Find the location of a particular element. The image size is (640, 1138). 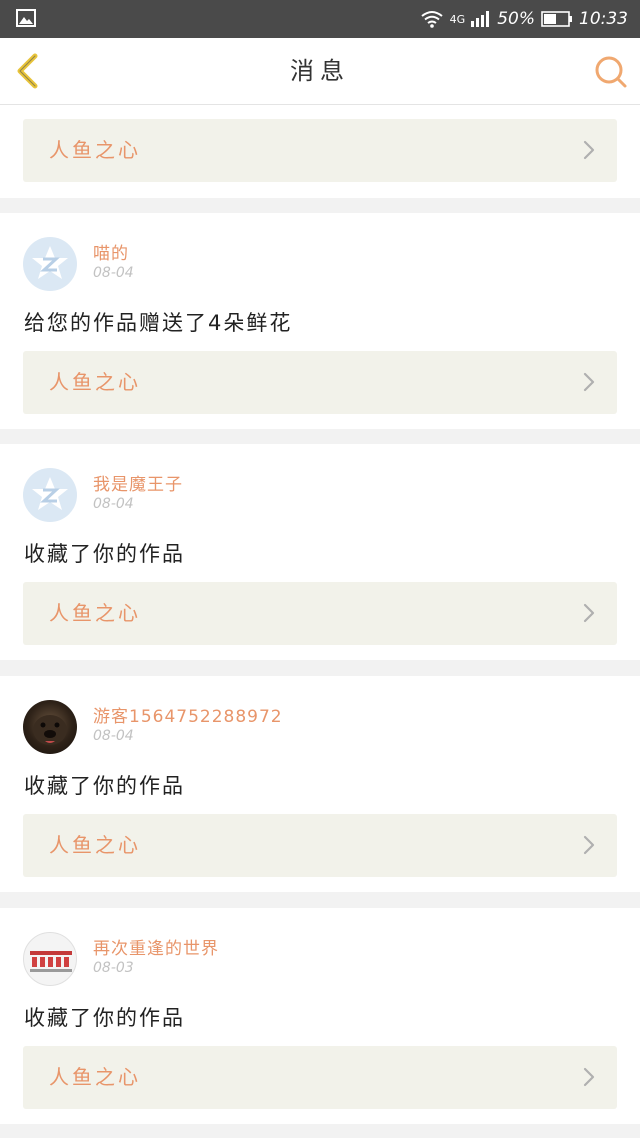

user-name: 游客1564752288972 is located at coordinates (188, 714).